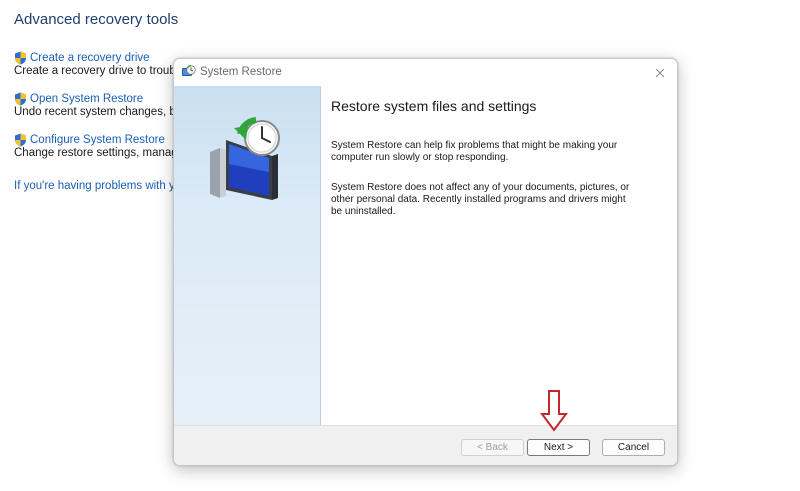  What do you see at coordinates (86, 99) in the screenshot?
I see `open-system-restore-link: Open System Restore` at bounding box center [86, 99].